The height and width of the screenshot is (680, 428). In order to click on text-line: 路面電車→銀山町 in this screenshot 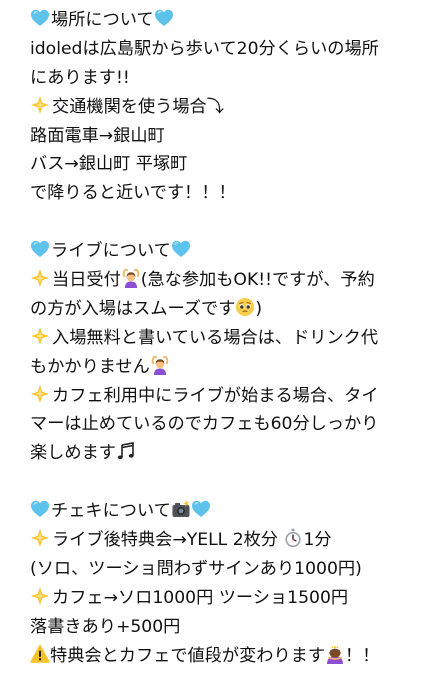, I will do `click(226, 136)`.